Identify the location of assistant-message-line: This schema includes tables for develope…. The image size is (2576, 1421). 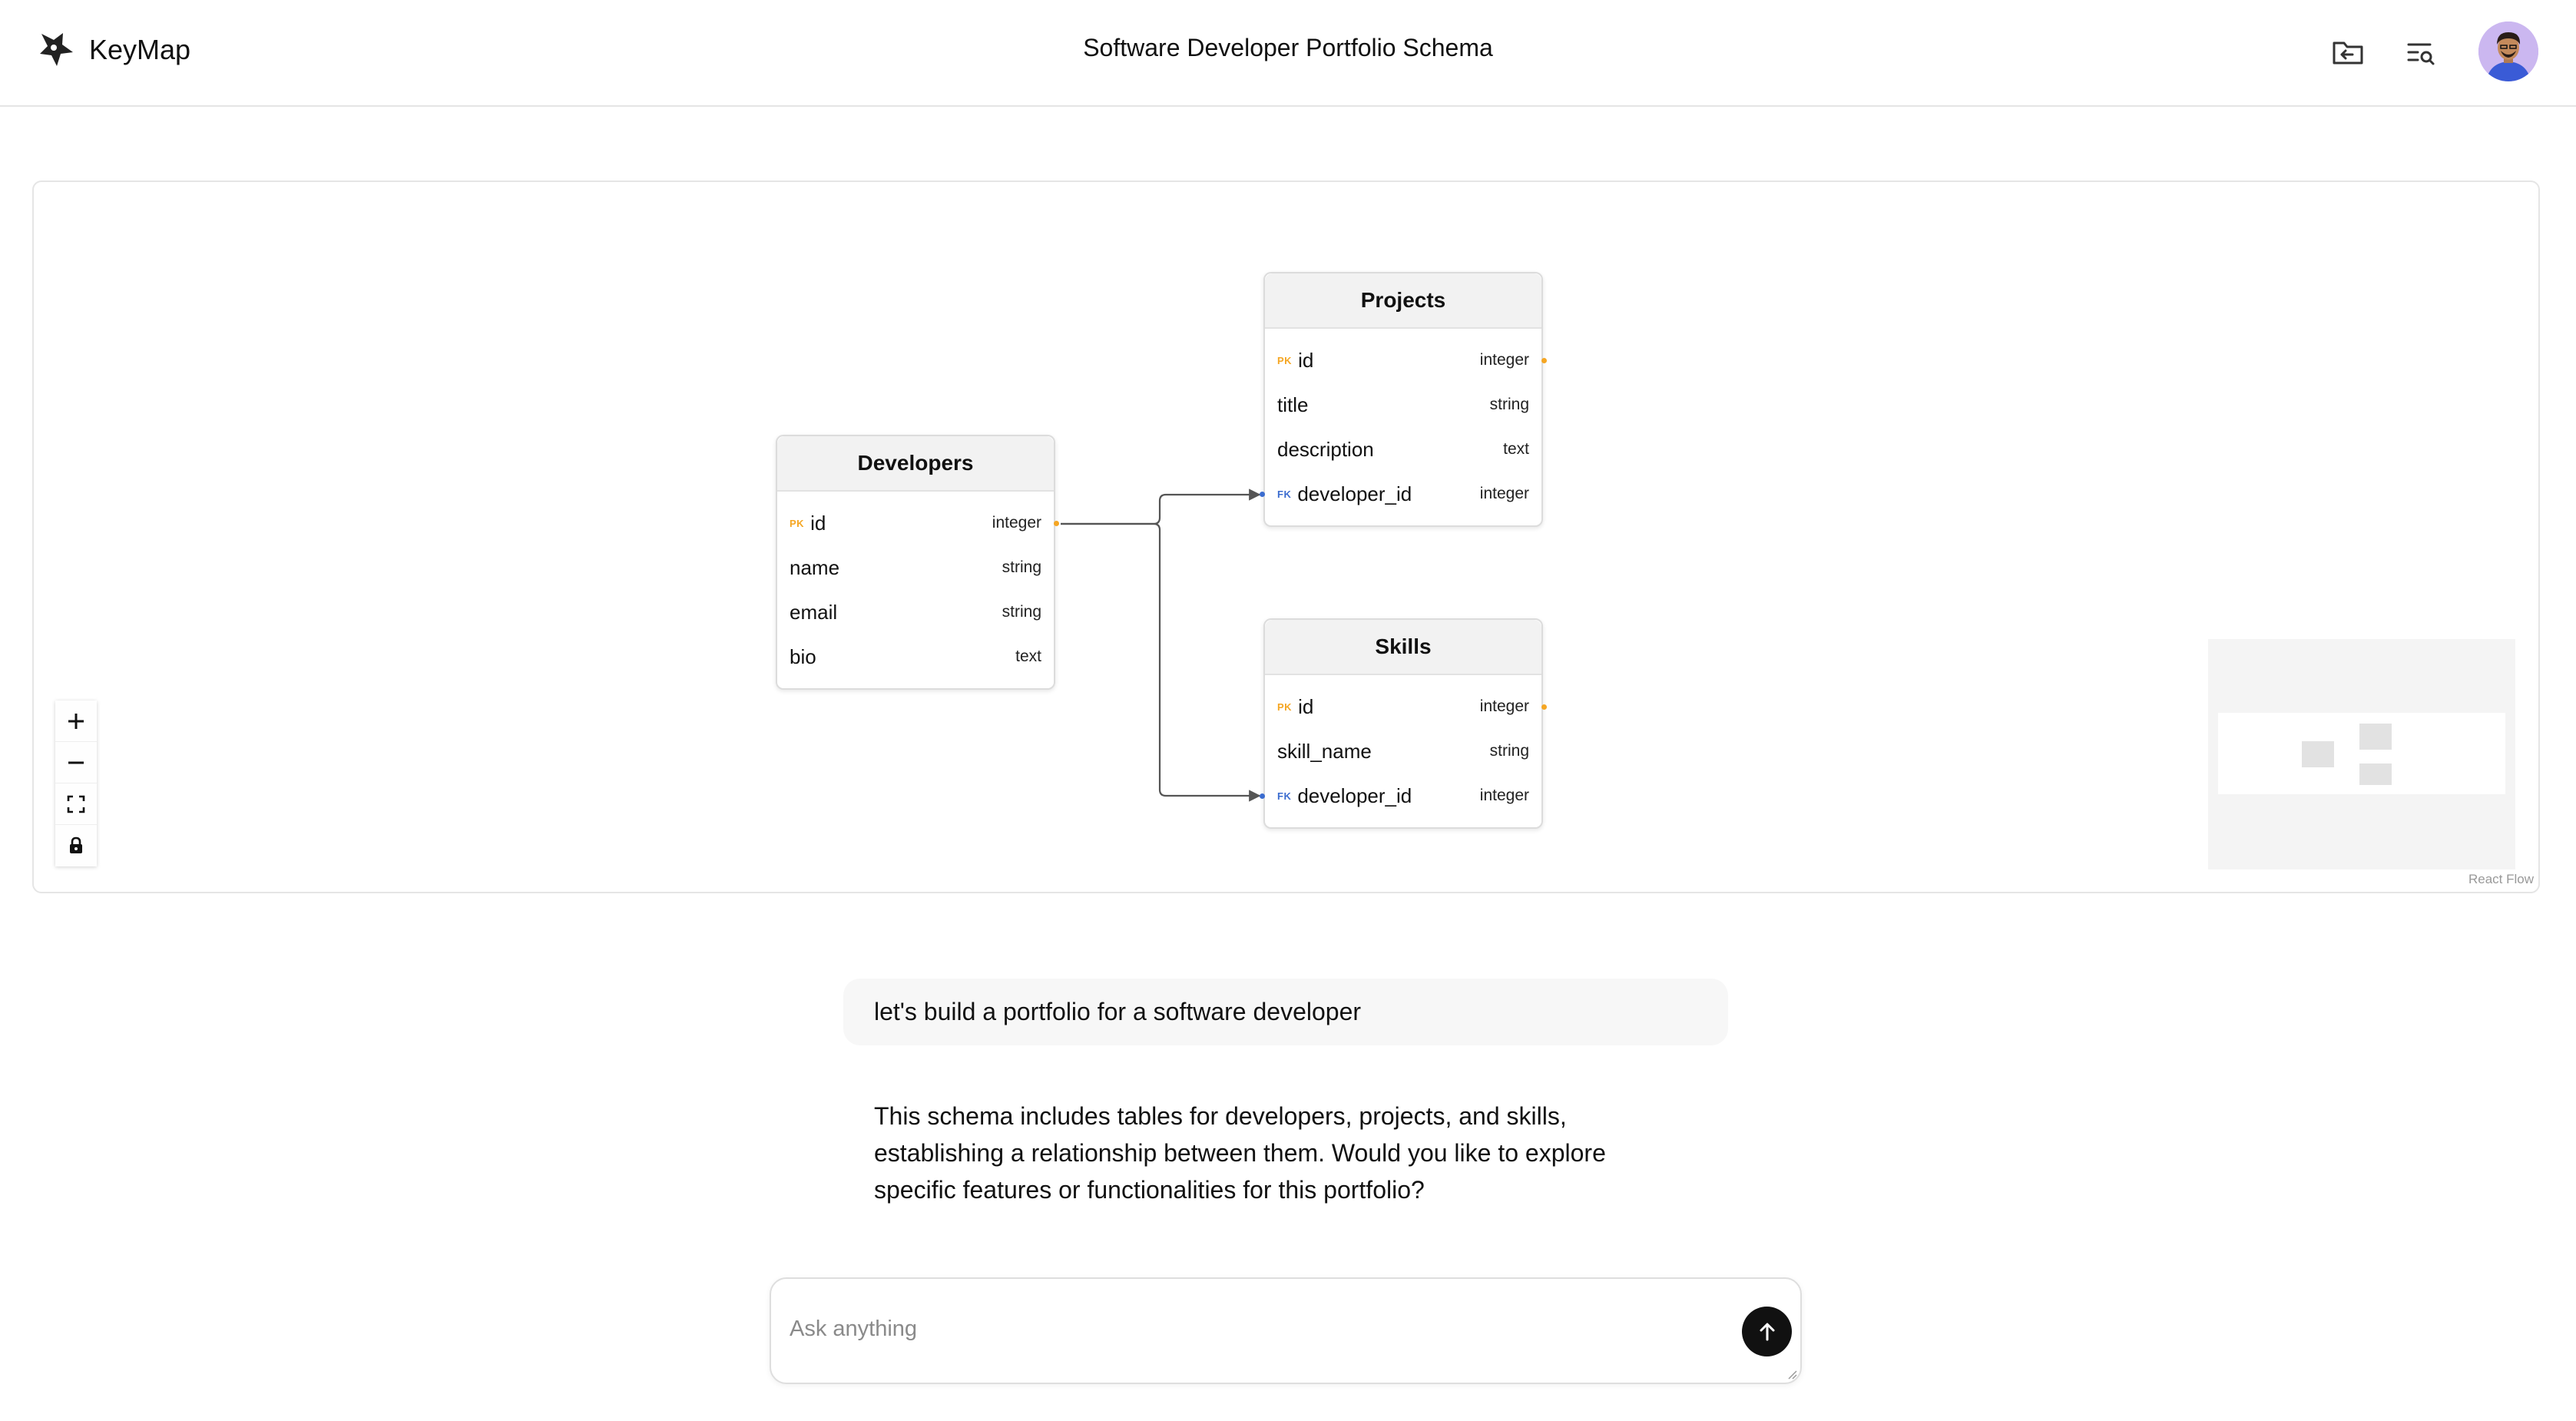
(1221, 1116).